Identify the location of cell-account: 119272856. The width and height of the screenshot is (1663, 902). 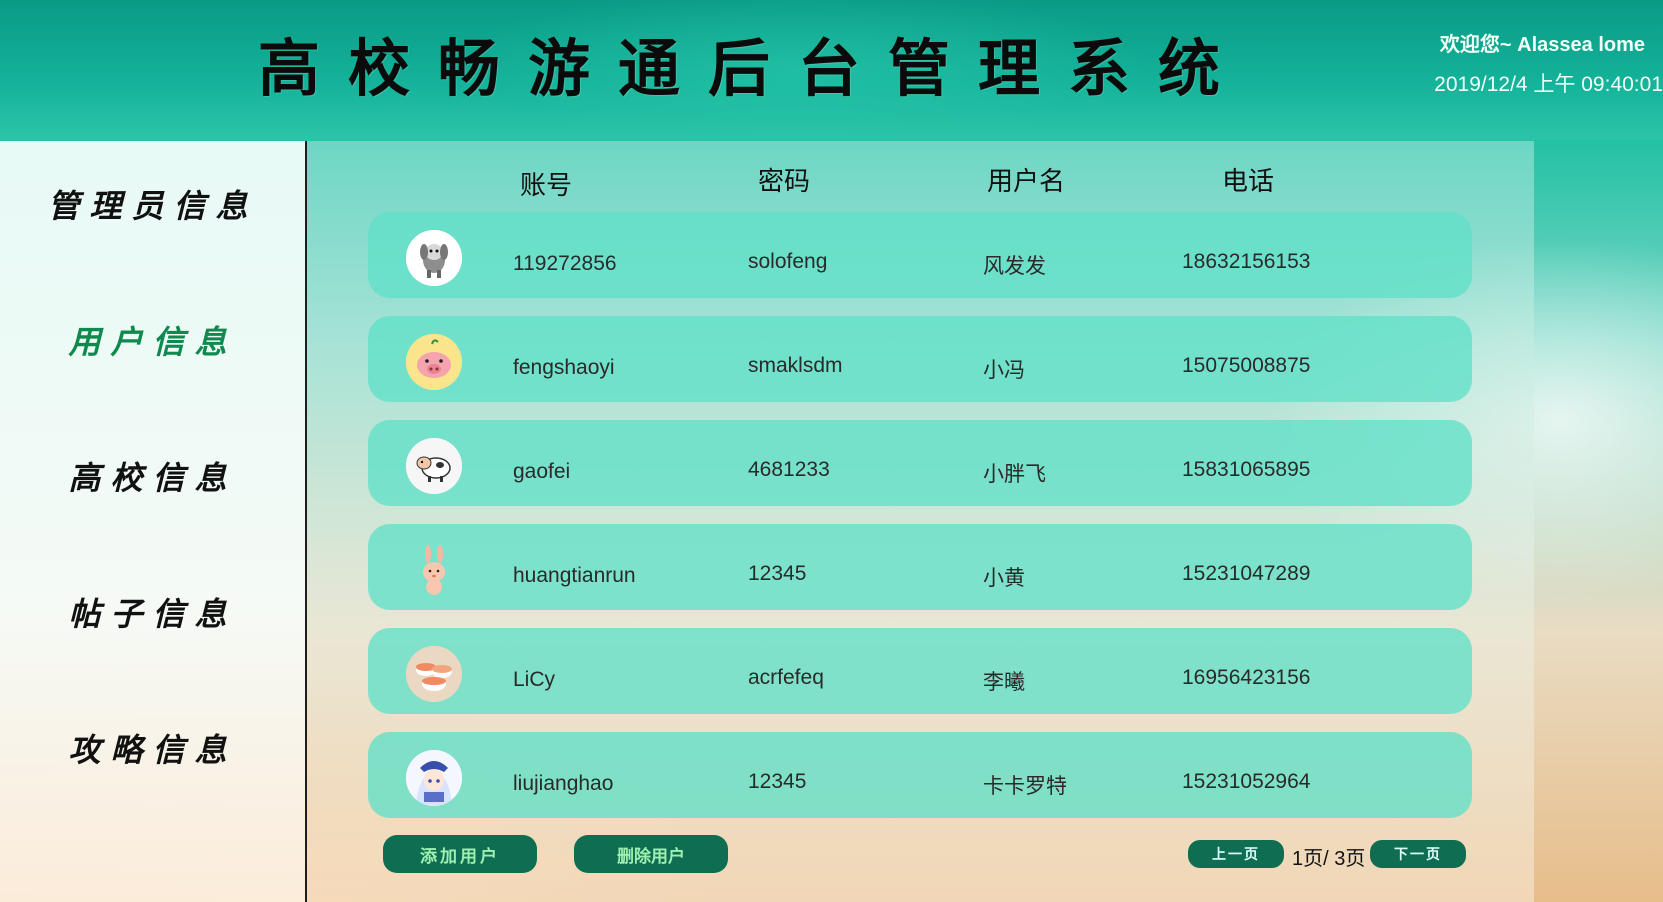
(565, 263).